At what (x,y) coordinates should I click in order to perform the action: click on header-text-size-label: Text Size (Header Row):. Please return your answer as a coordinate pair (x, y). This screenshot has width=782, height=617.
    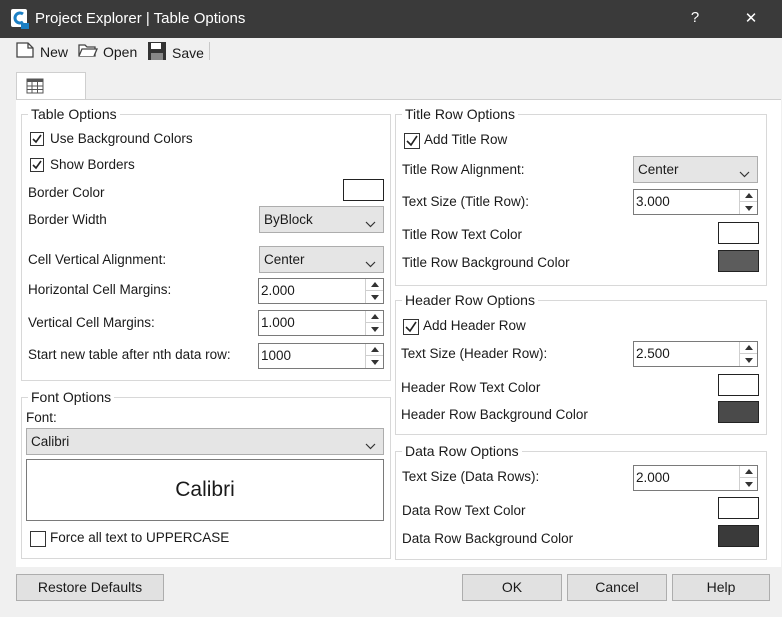
    Looking at the image, I should click on (474, 353).